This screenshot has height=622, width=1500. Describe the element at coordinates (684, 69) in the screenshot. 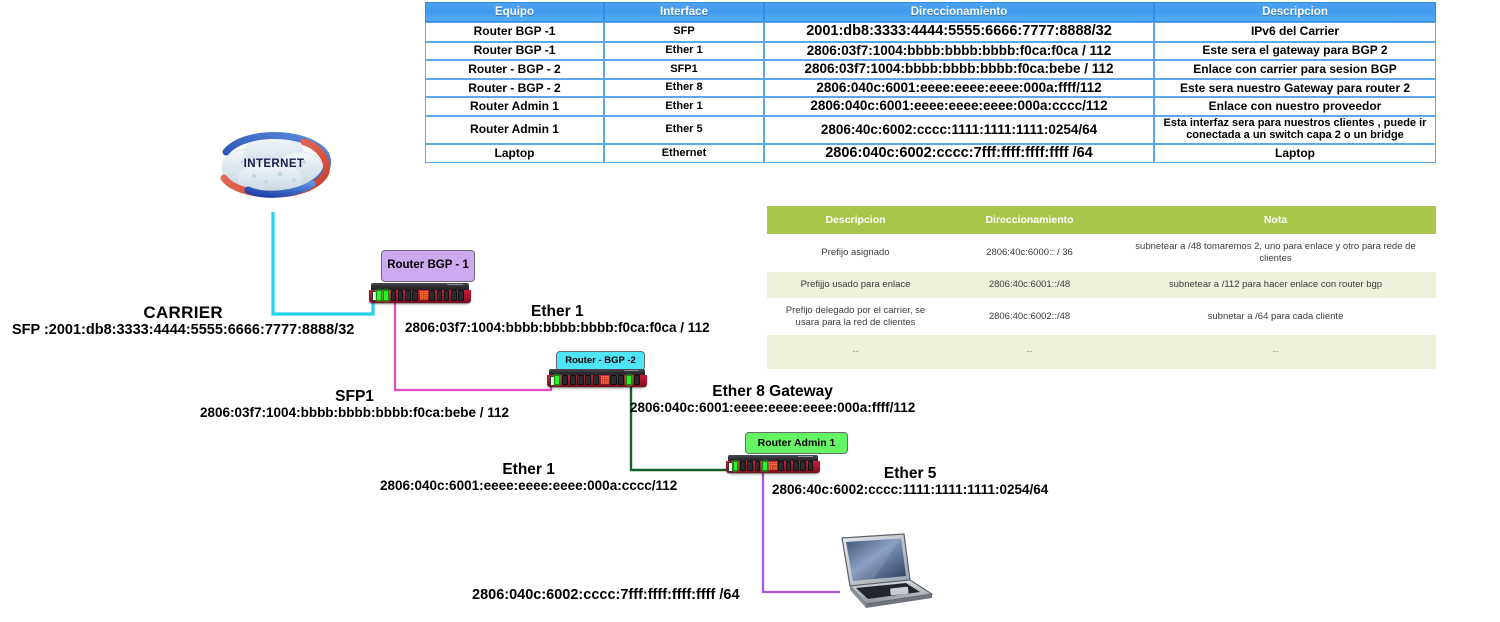

I see `cell-interface: SFP1` at that location.